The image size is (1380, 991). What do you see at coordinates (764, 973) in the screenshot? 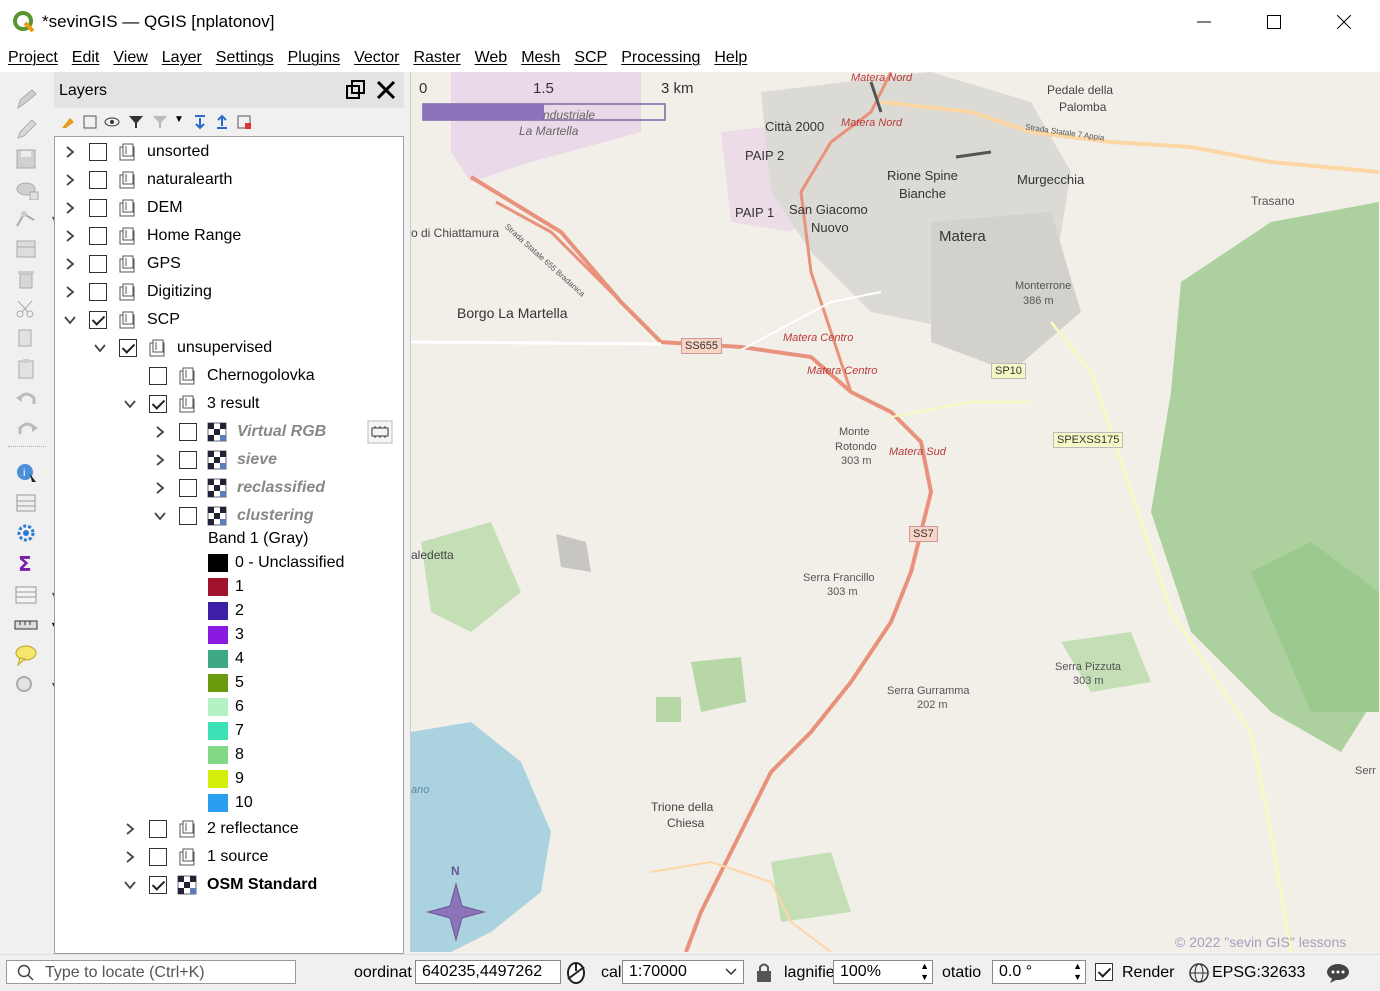
I see `lock-icon` at bounding box center [764, 973].